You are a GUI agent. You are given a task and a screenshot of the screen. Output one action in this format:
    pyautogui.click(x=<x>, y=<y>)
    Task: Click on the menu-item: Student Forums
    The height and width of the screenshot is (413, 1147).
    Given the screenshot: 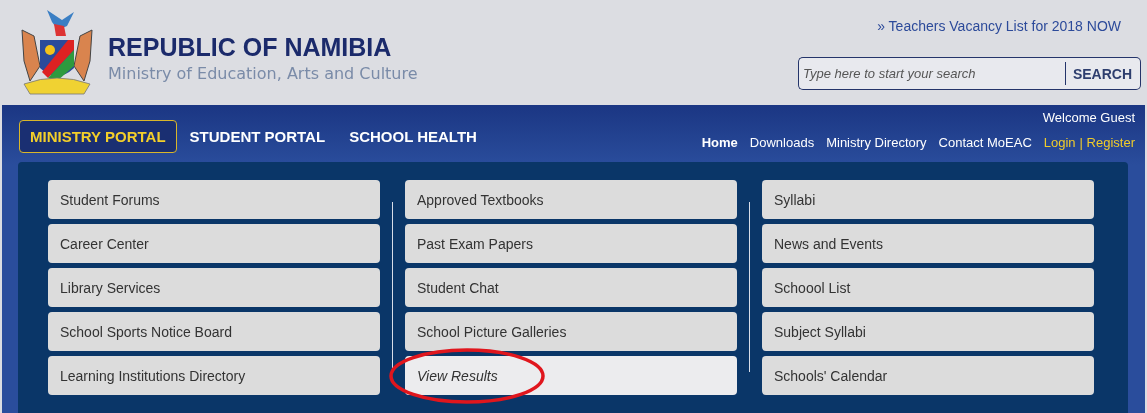 What is the action you would take?
    pyautogui.click(x=214, y=199)
    